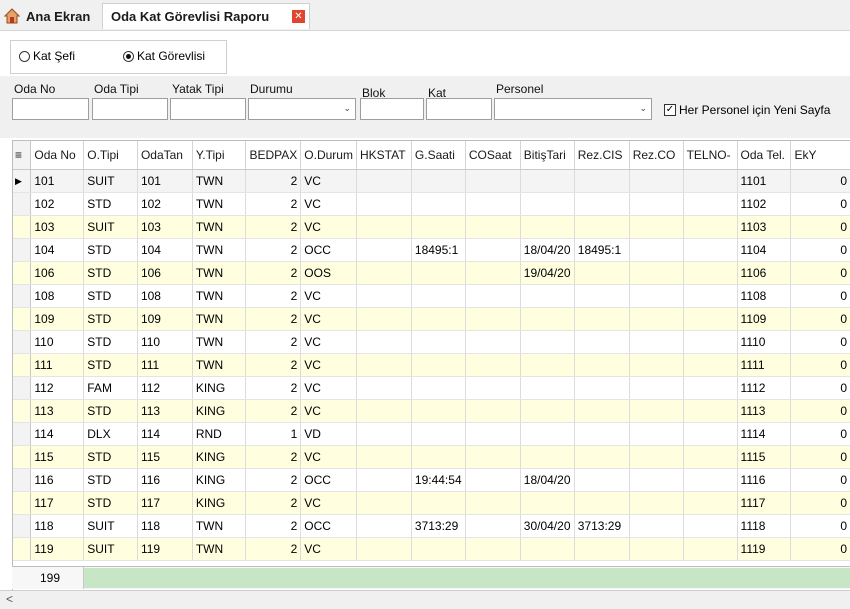  What do you see at coordinates (764, 365) in the screenshot?
I see `table-cell: 1111` at bounding box center [764, 365].